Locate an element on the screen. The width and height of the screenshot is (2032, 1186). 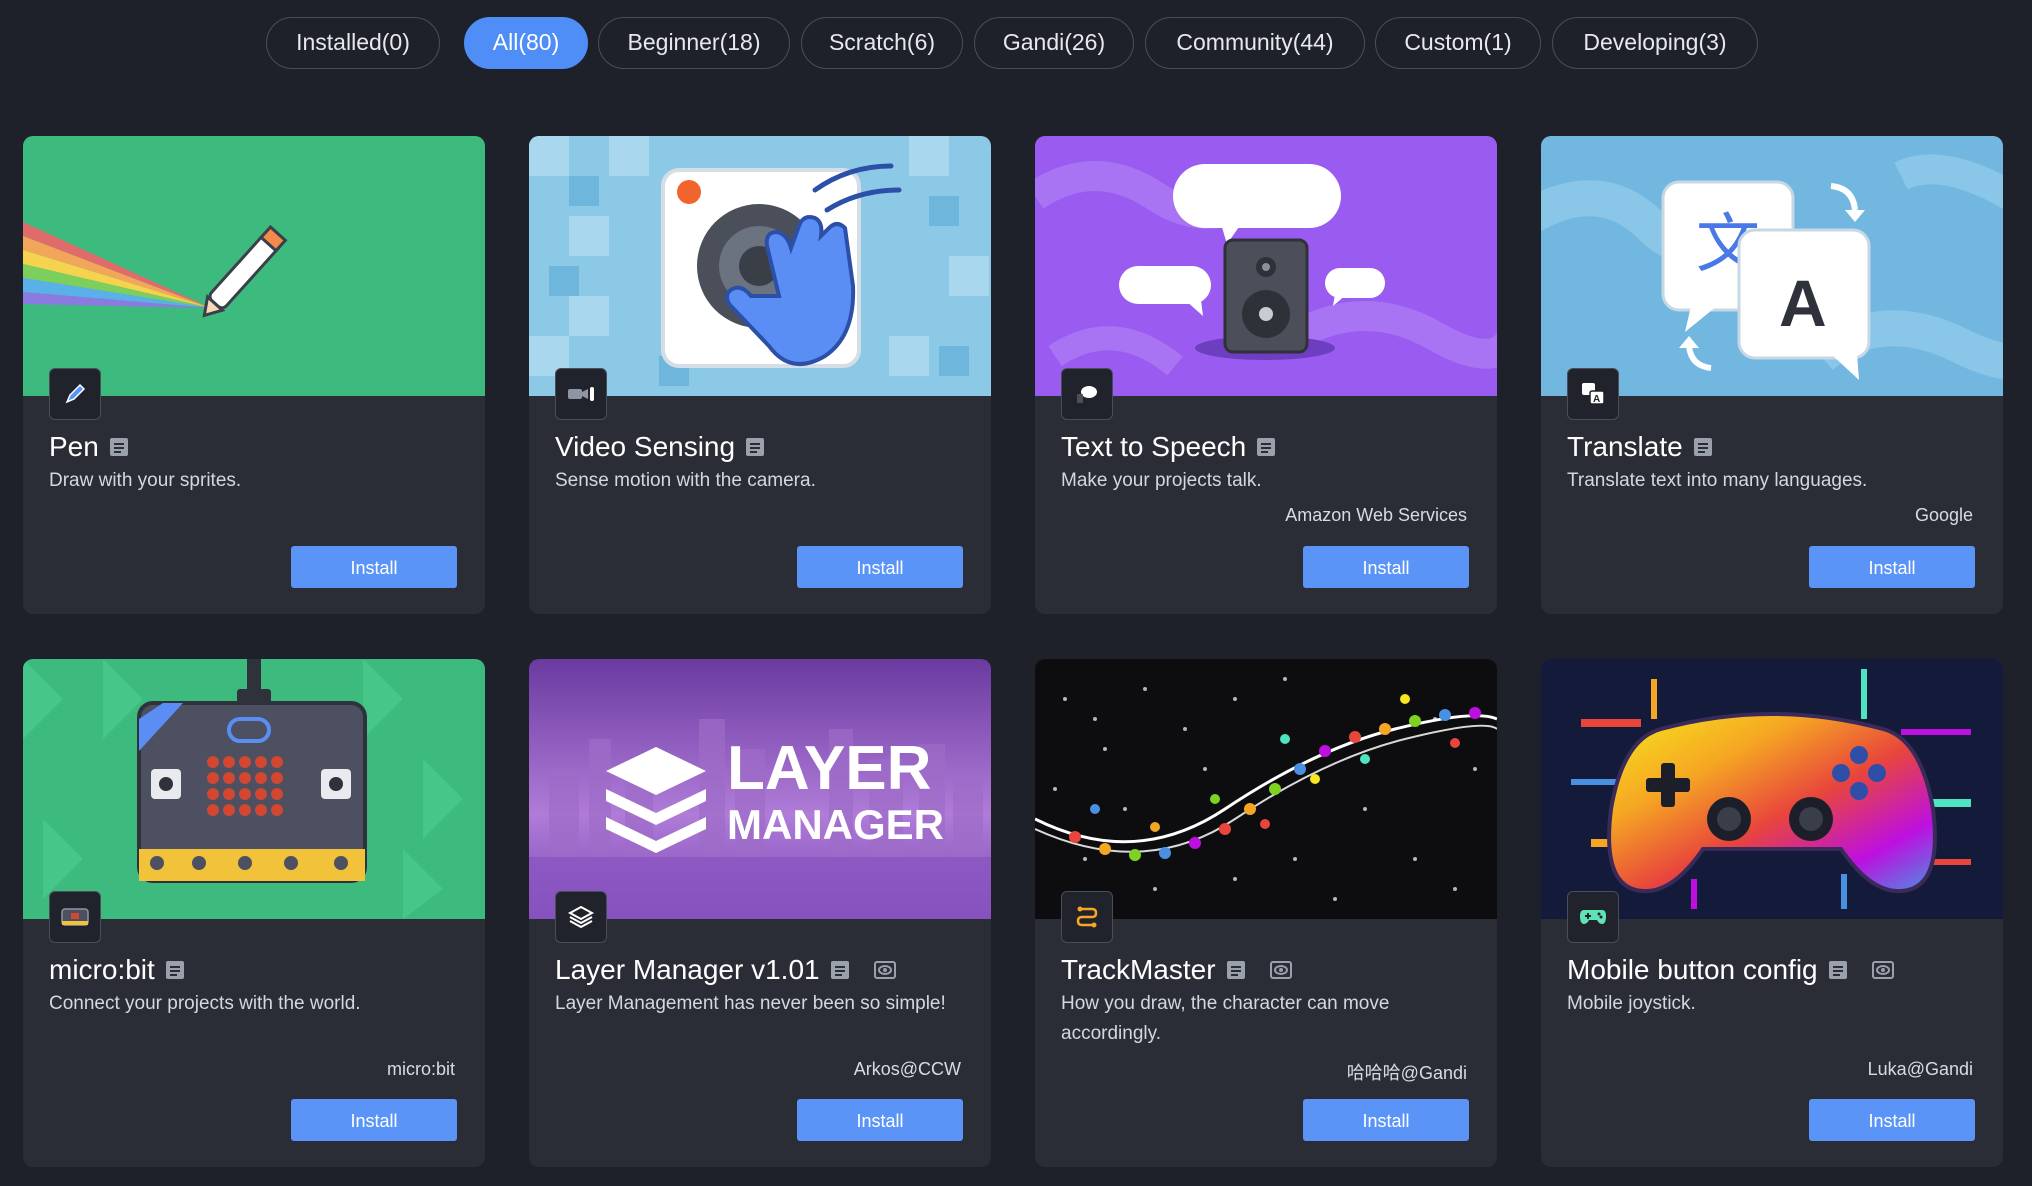
card-description: Connect your projects with the world. is located at coordinates (205, 1003).